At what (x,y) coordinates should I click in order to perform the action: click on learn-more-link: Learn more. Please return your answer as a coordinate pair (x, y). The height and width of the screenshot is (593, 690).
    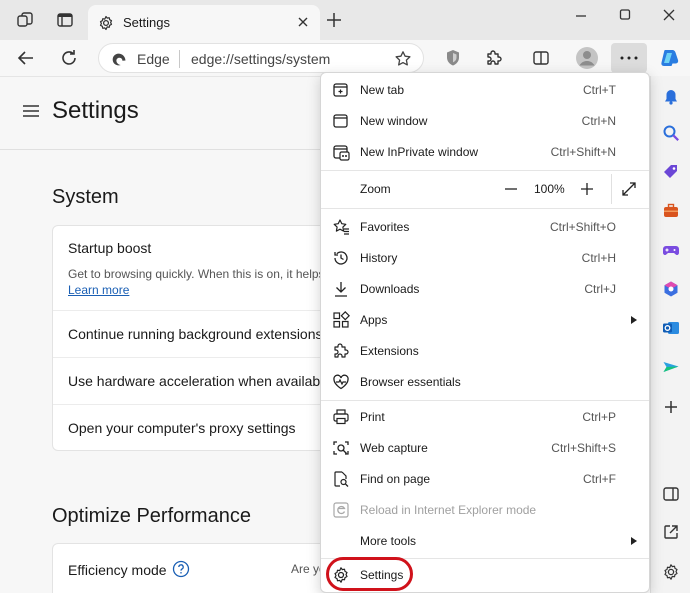
    Looking at the image, I should click on (98, 290).